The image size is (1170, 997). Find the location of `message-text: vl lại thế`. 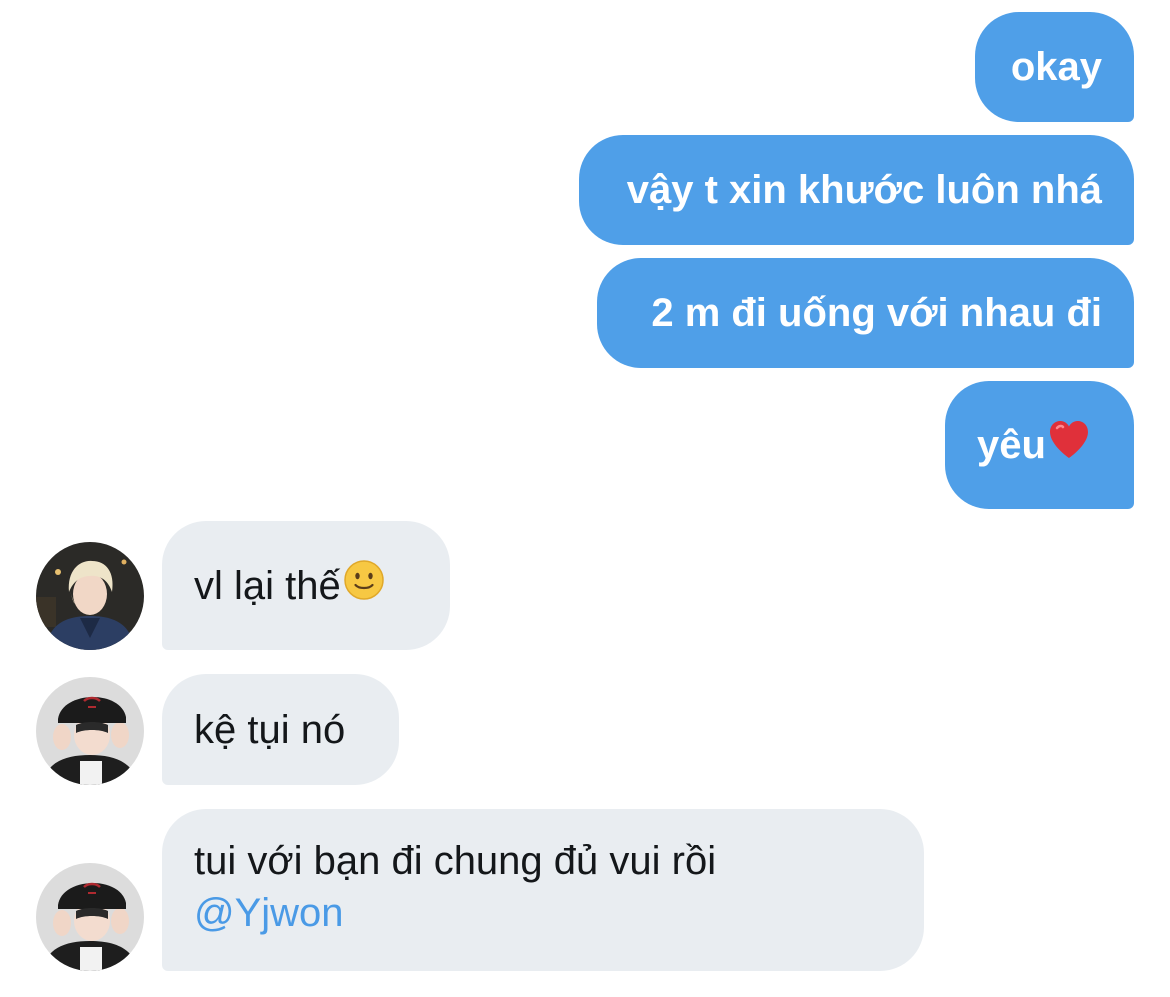

message-text: vl lại thế is located at coordinates (267, 585).